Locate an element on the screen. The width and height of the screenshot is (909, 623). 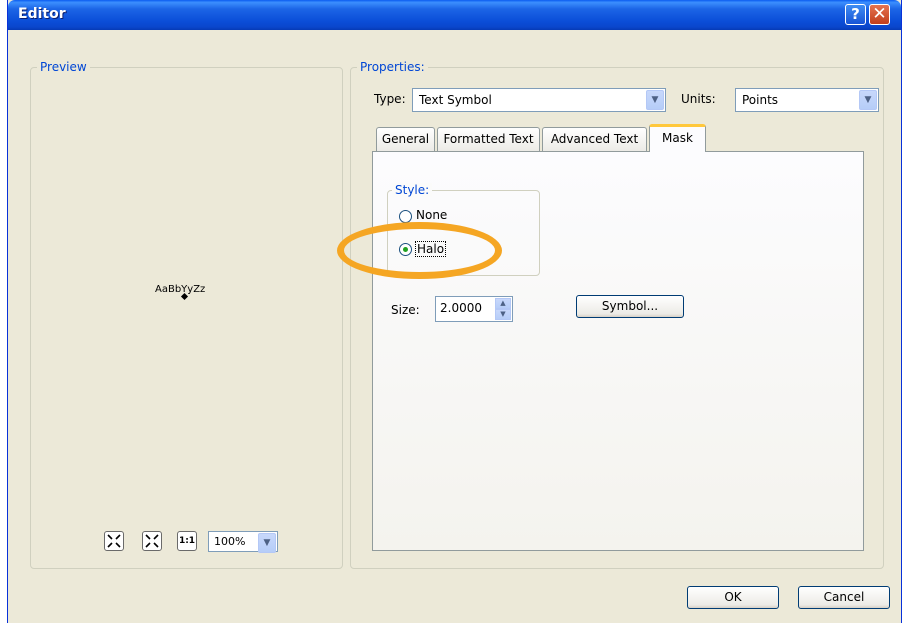
style-none-radio is located at coordinates (405, 216).